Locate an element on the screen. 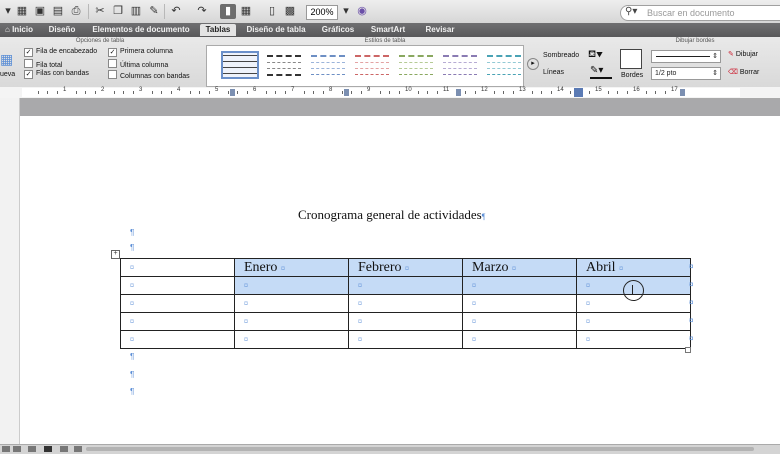  option-last-column: Última columna is located at coordinates (138, 64).